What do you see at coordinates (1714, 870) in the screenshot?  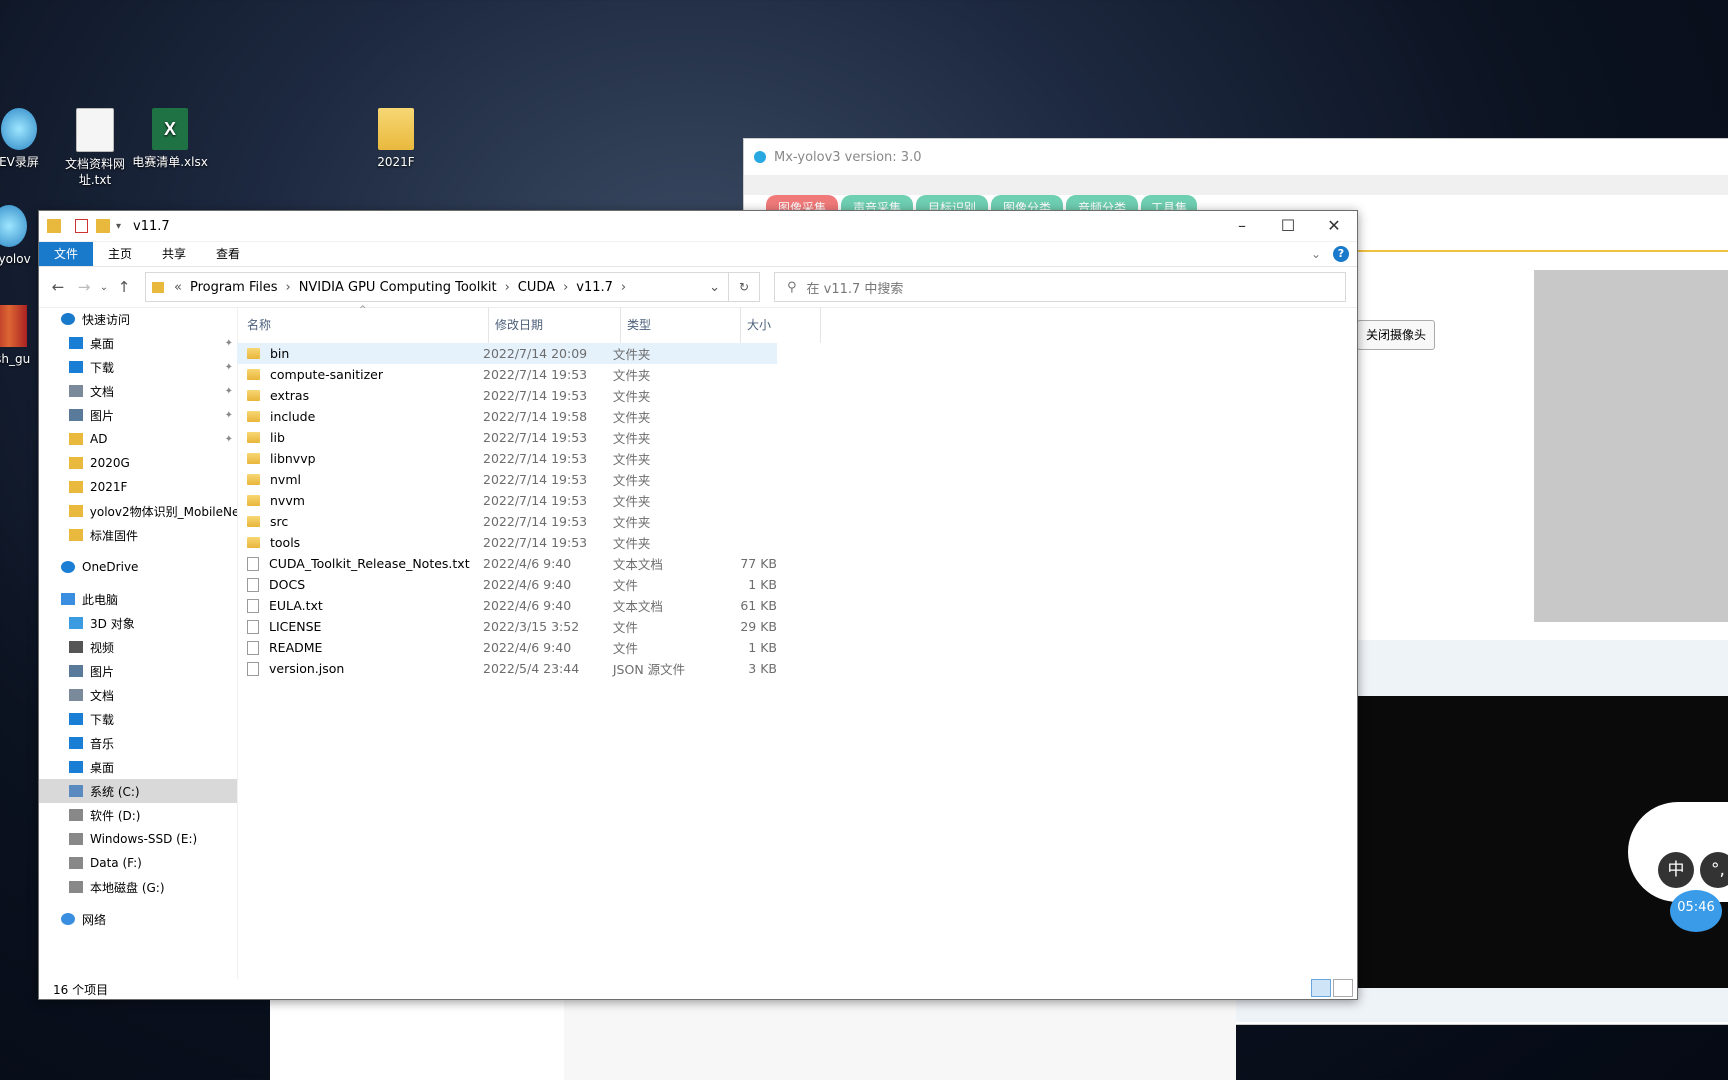 I see `ime-punct-button: °,` at bounding box center [1714, 870].